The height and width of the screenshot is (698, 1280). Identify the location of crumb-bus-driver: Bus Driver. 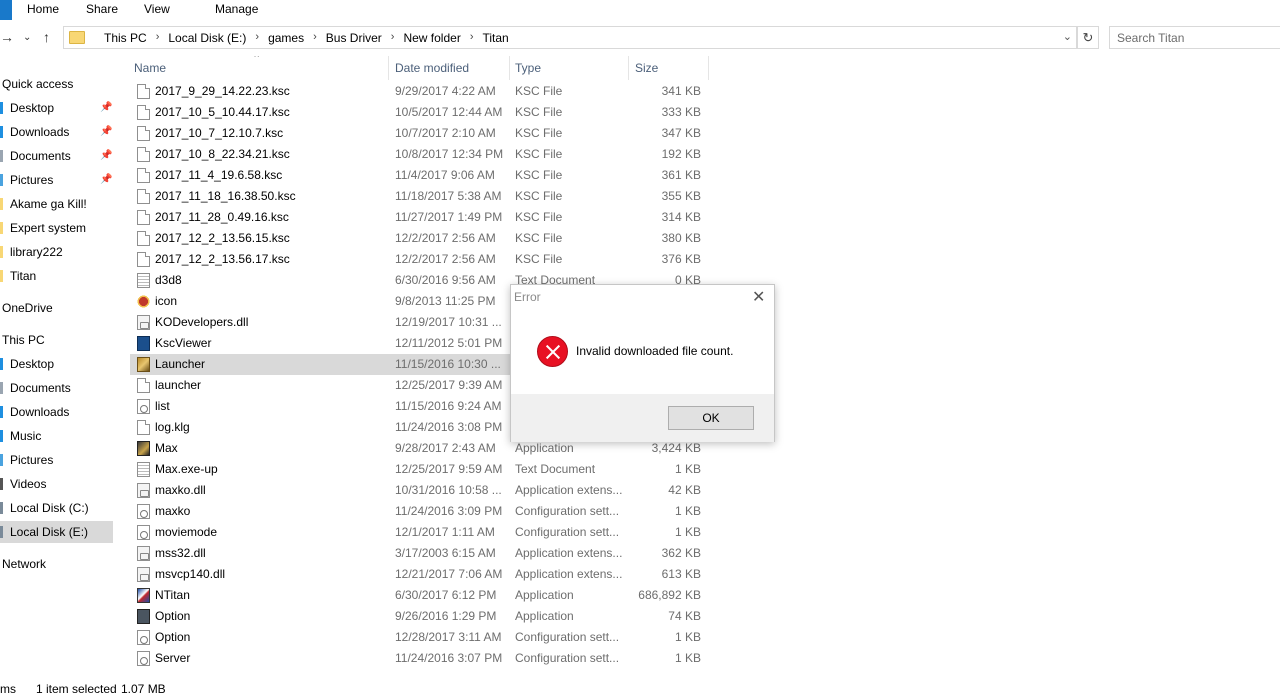
(354, 38).